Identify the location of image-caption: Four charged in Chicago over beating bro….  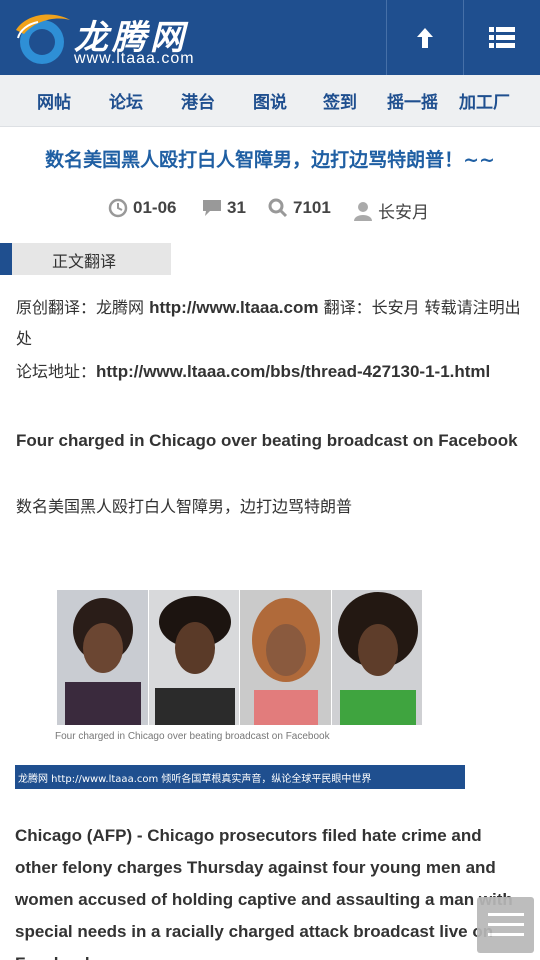
(192, 736).